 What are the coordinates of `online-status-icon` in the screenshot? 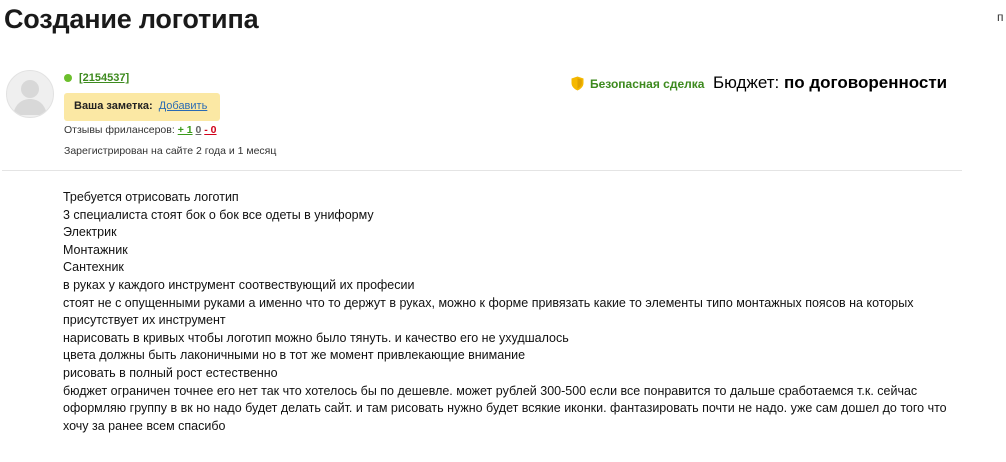 It's located at (68, 78).